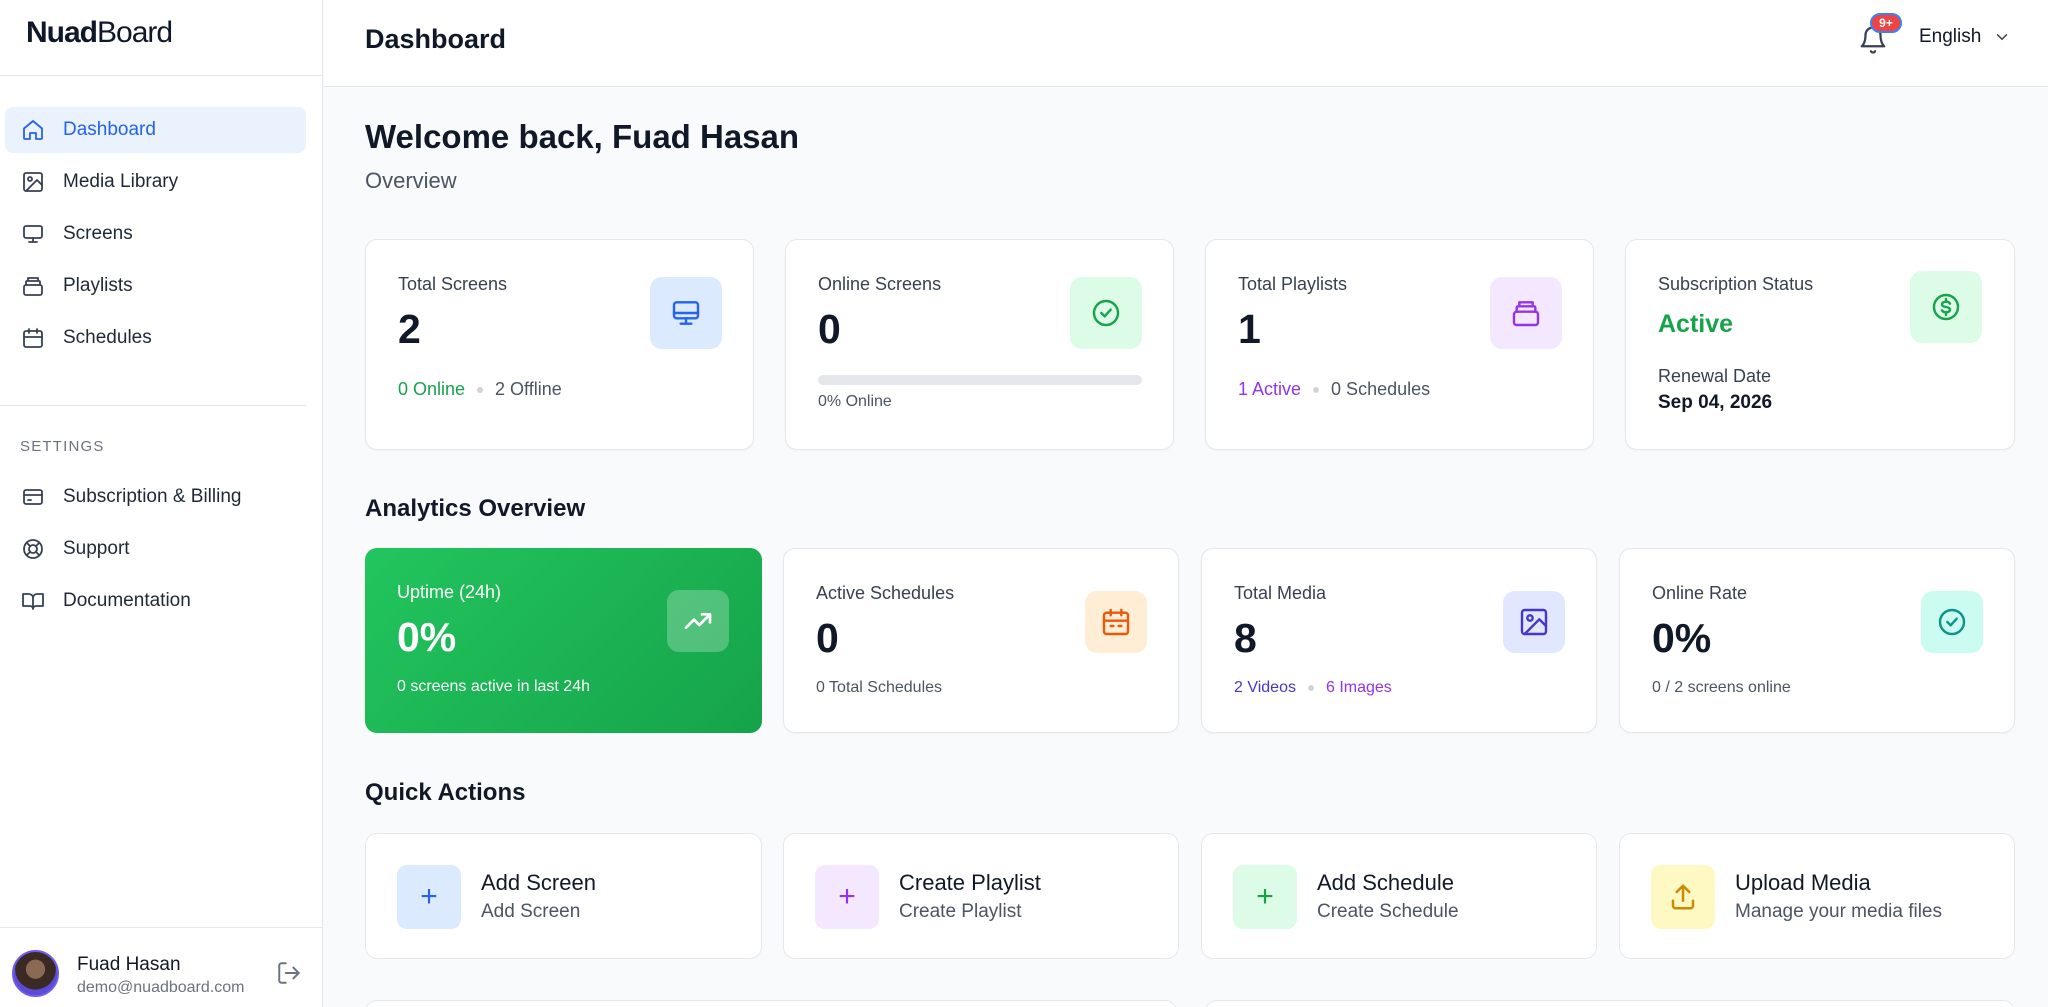  Describe the element at coordinates (1186, 43) in the screenshot. I see `top-header: Dashboard 9+ English` at that location.